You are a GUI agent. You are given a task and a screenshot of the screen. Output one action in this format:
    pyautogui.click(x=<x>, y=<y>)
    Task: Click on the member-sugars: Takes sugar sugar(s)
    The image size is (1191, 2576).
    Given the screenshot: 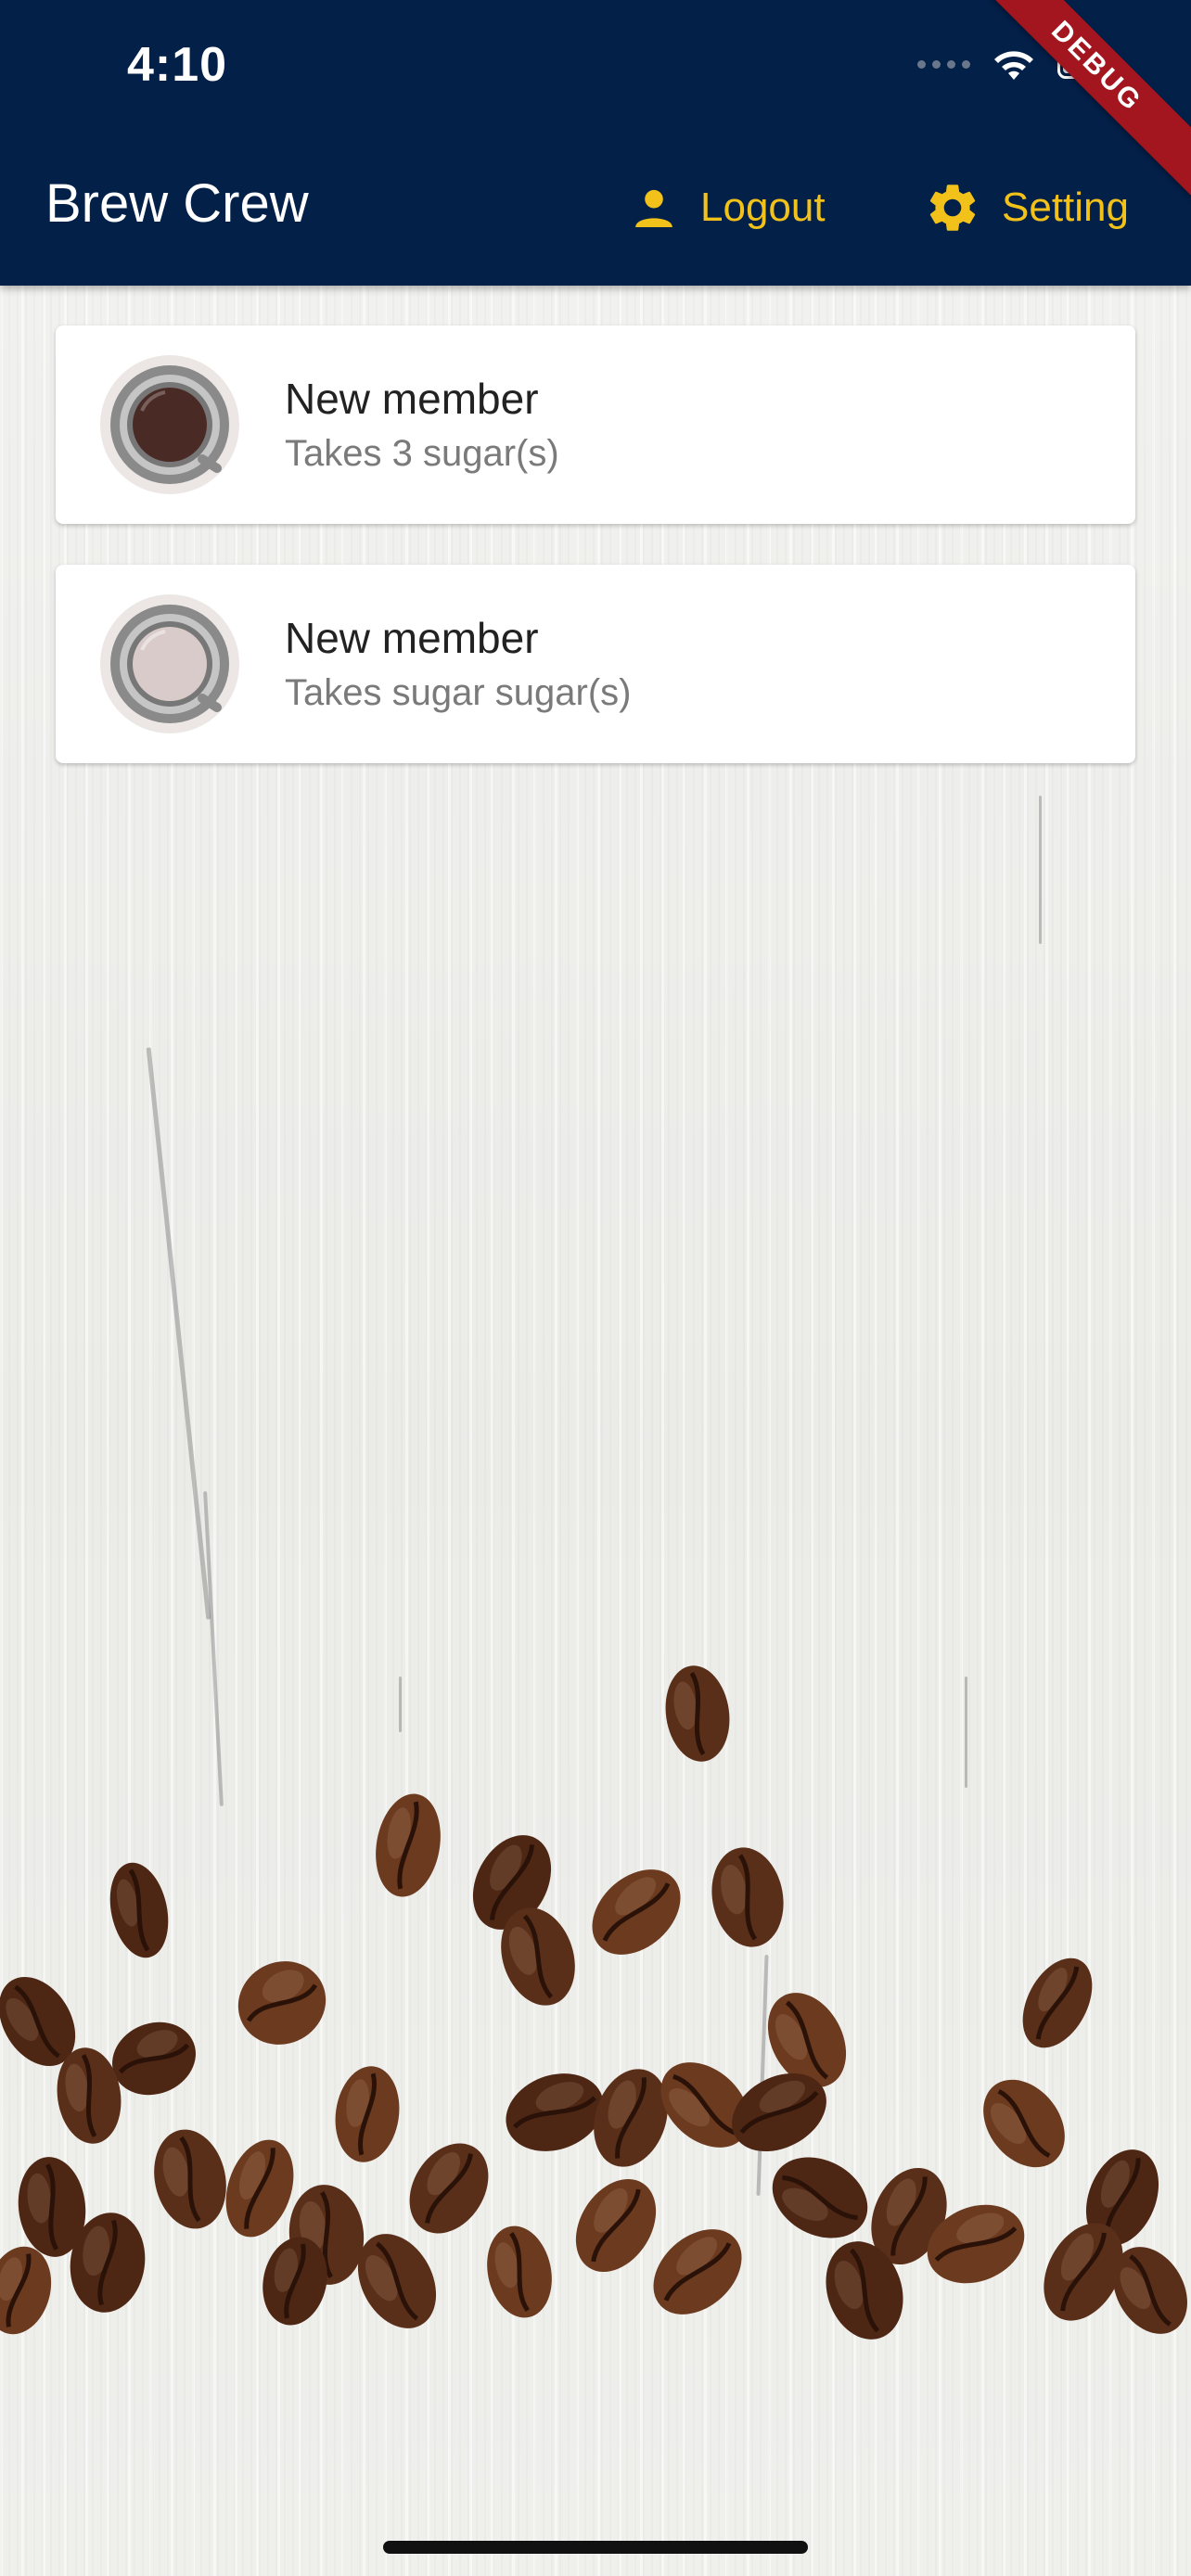 What is the action you would take?
    pyautogui.click(x=458, y=692)
    